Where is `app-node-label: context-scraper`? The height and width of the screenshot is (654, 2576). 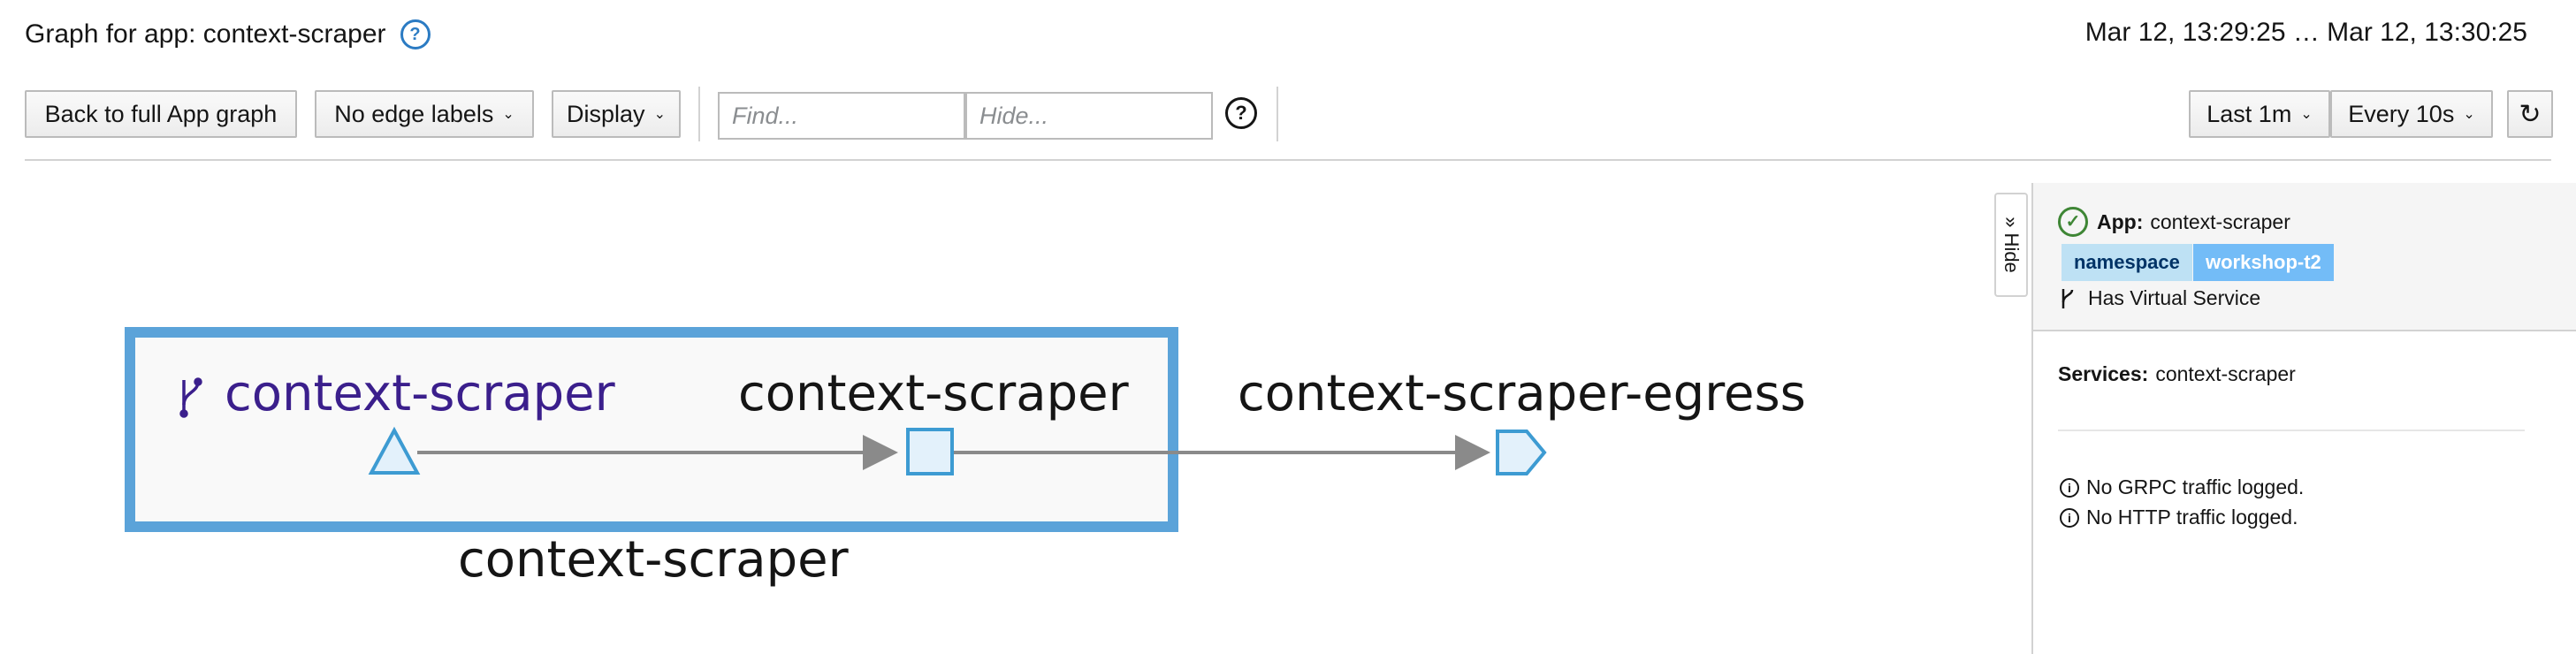 app-node-label: context-scraper is located at coordinates (420, 393).